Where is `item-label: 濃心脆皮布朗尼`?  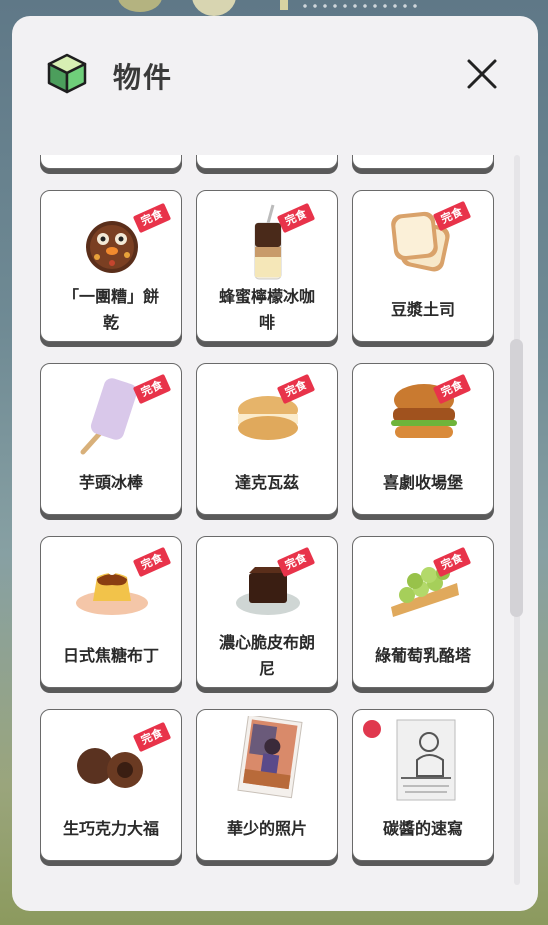 item-label: 濃心脆皮布朗尼 is located at coordinates (266, 655).